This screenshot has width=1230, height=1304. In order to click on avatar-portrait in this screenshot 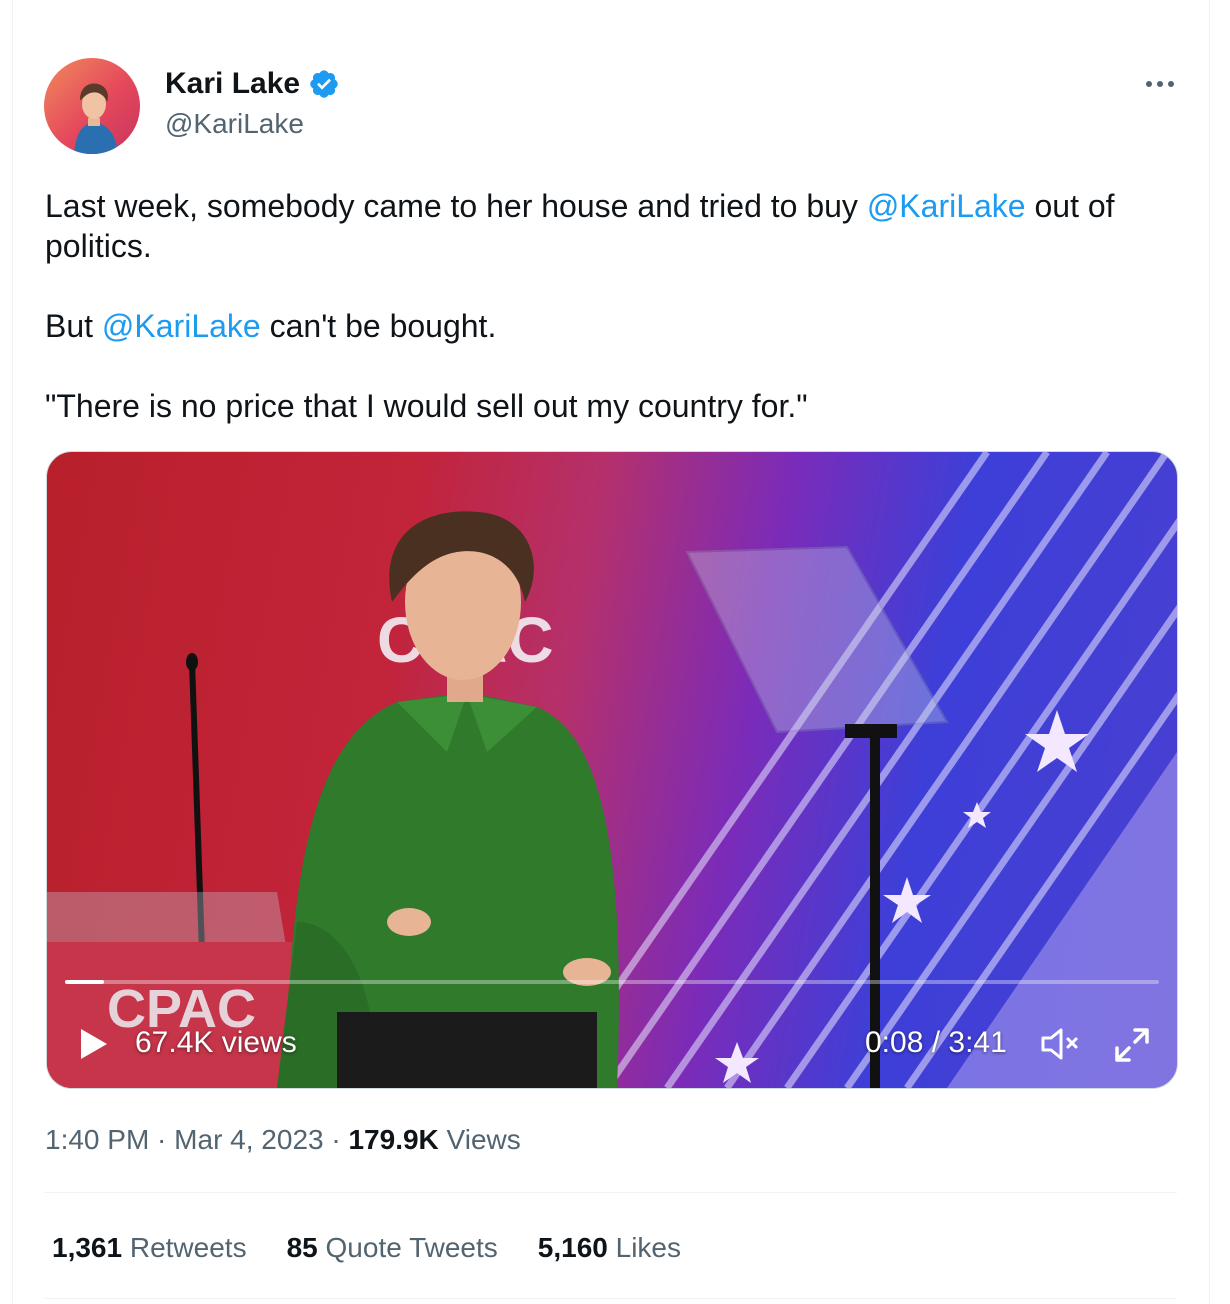, I will do `click(96, 118)`.